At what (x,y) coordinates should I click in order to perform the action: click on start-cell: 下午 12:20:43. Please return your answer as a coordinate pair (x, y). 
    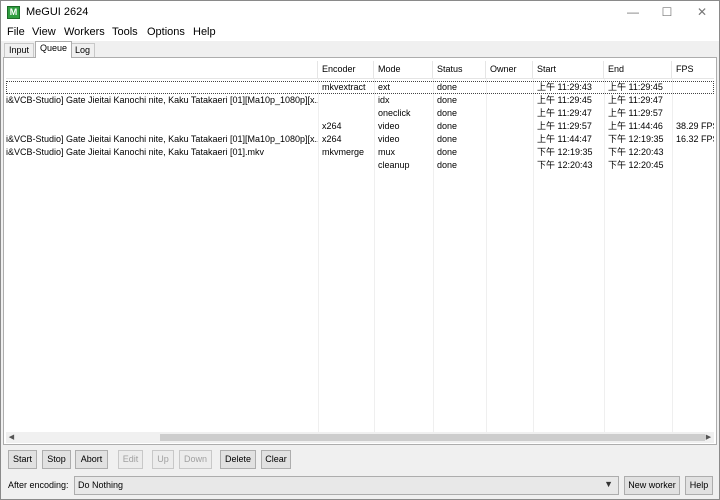
    Looking at the image, I should click on (565, 165).